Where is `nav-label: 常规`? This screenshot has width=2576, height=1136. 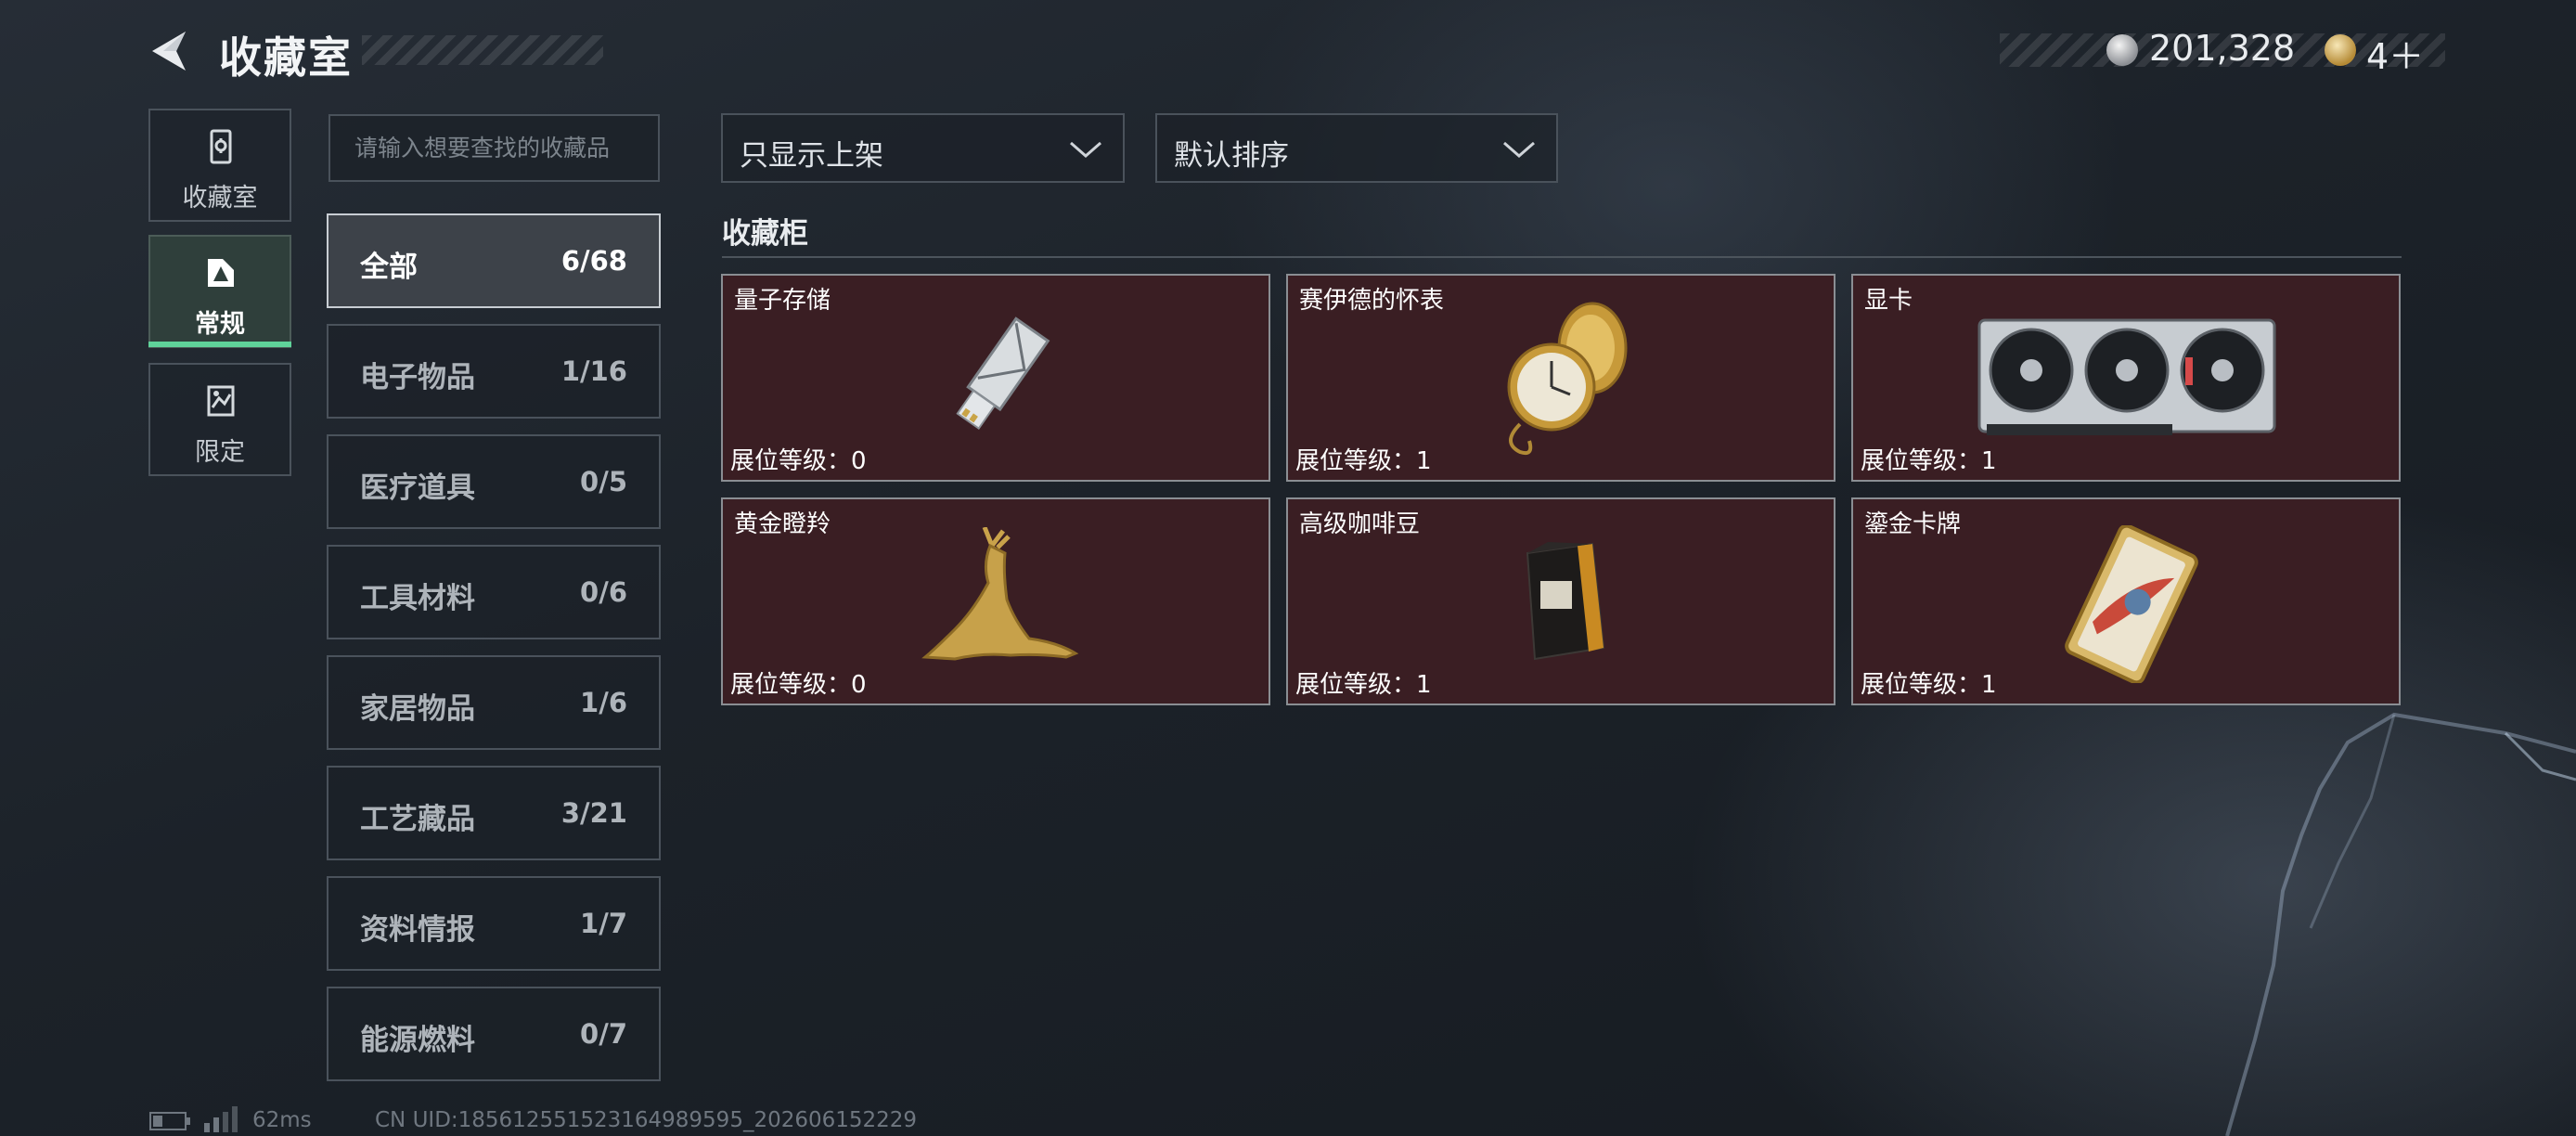
nav-label: 常规 is located at coordinates (220, 324).